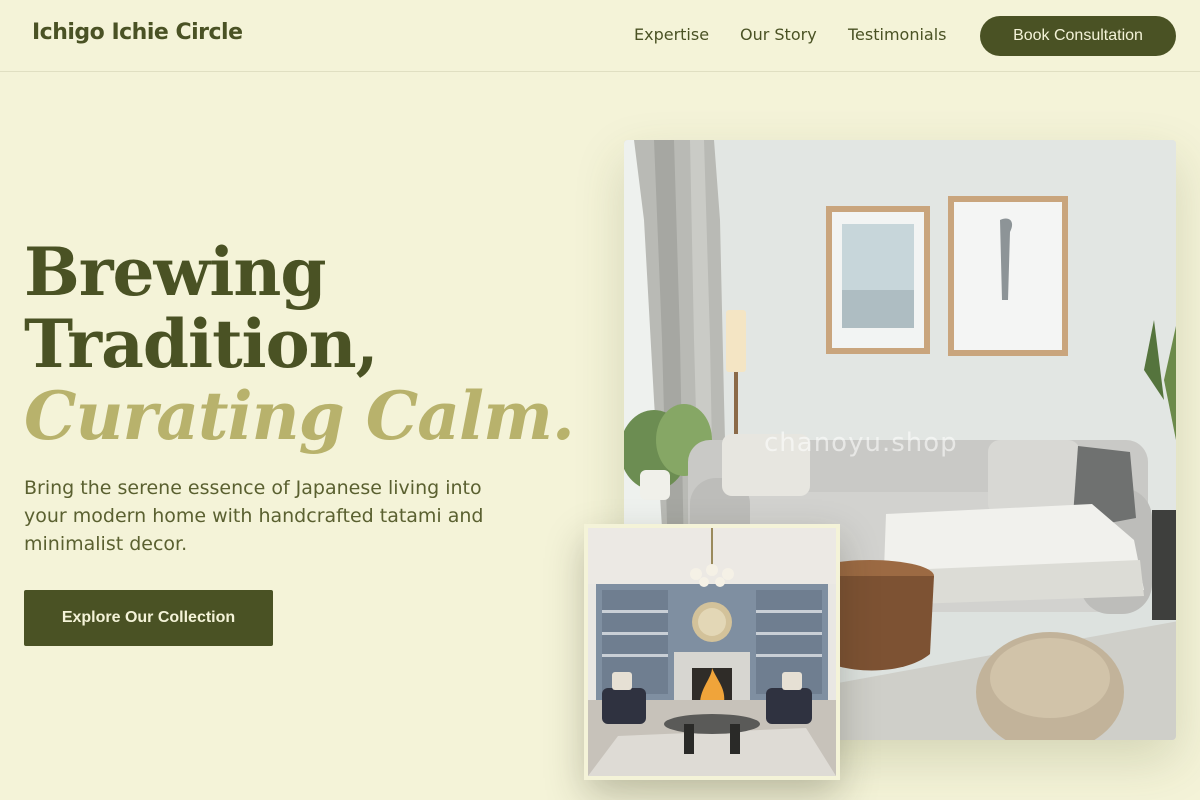  I want to click on fireplace-lounge-photo, so click(712, 652).